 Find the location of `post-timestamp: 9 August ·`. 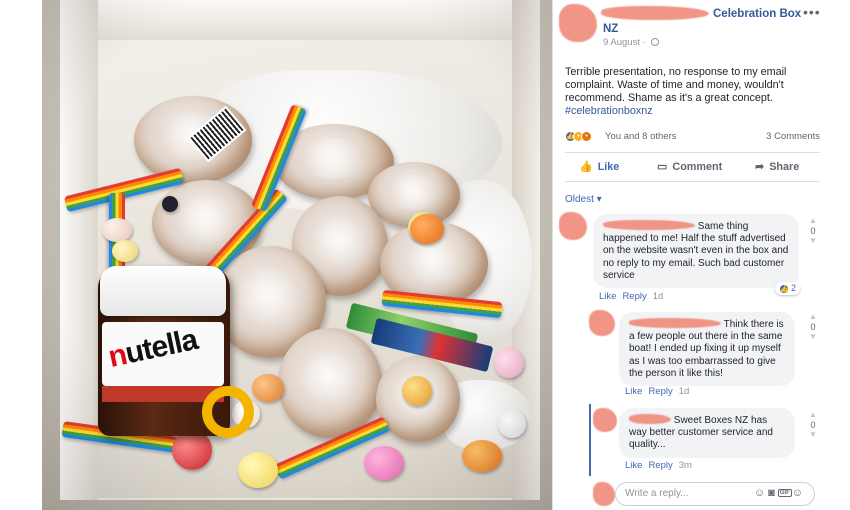

post-timestamp: 9 August · is located at coordinates (631, 42).